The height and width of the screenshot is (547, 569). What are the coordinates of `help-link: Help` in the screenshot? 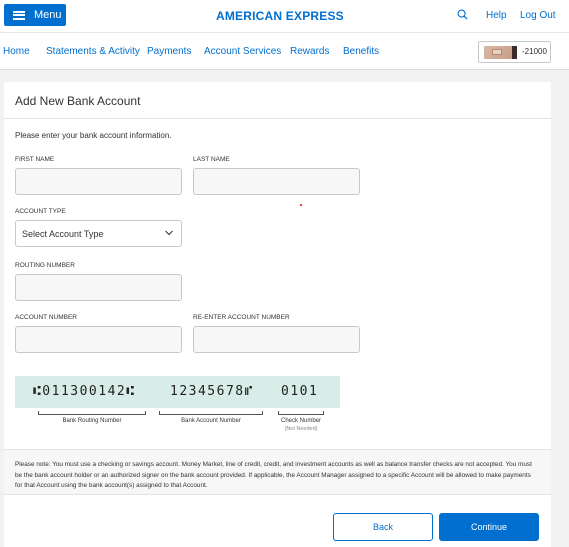 It's located at (496, 15).